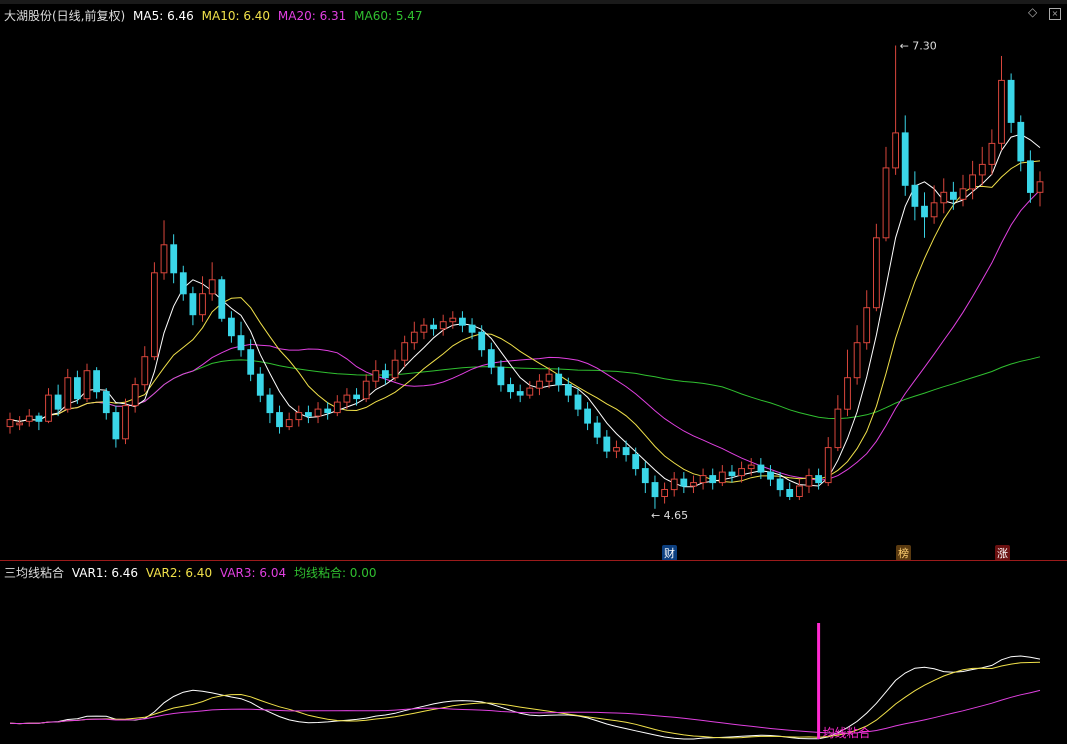 This screenshot has width=1067, height=744. What do you see at coordinates (1032, 12) in the screenshot?
I see `diamond-icon: ◇` at bounding box center [1032, 12].